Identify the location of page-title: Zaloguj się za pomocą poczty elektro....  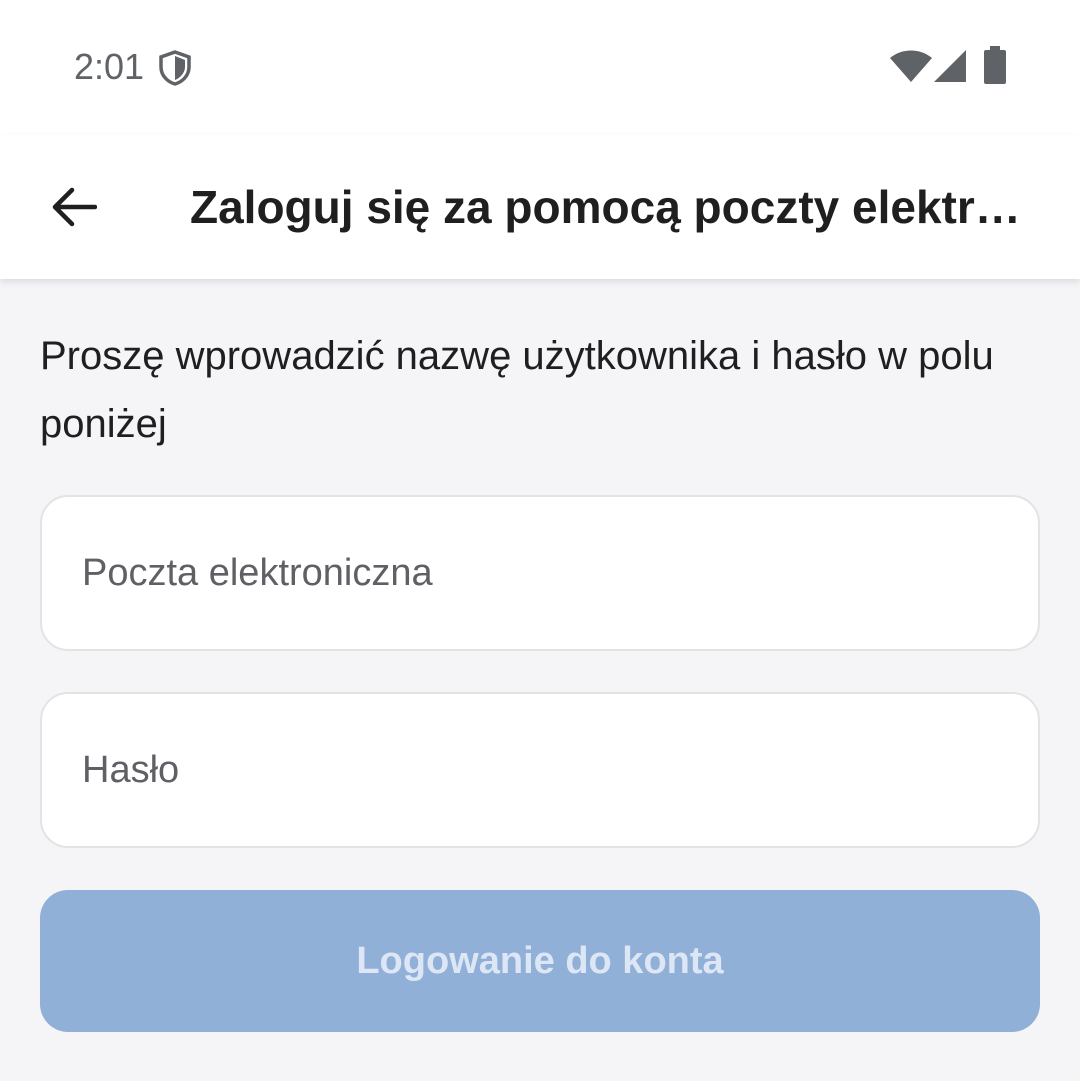
(615, 207).